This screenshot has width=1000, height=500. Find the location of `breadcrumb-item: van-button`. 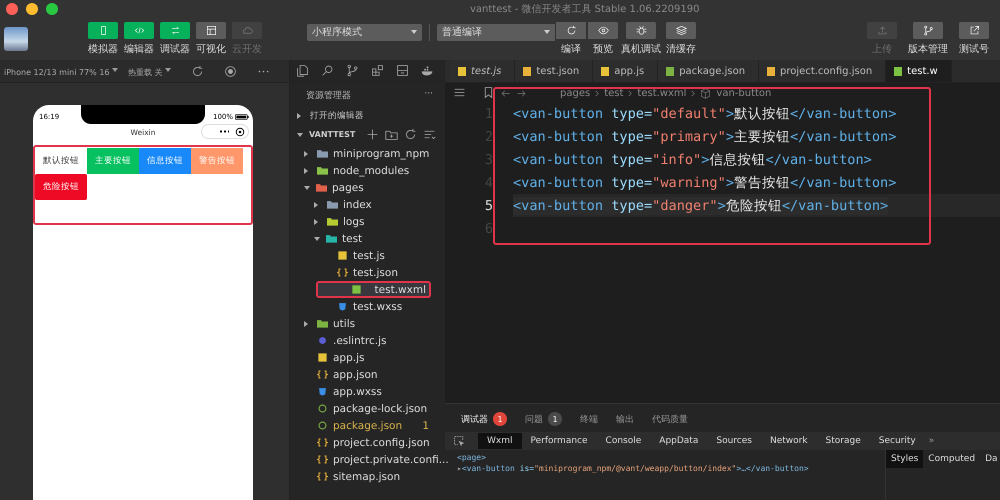

breadcrumb-item: van-button is located at coordinates (744, 93).